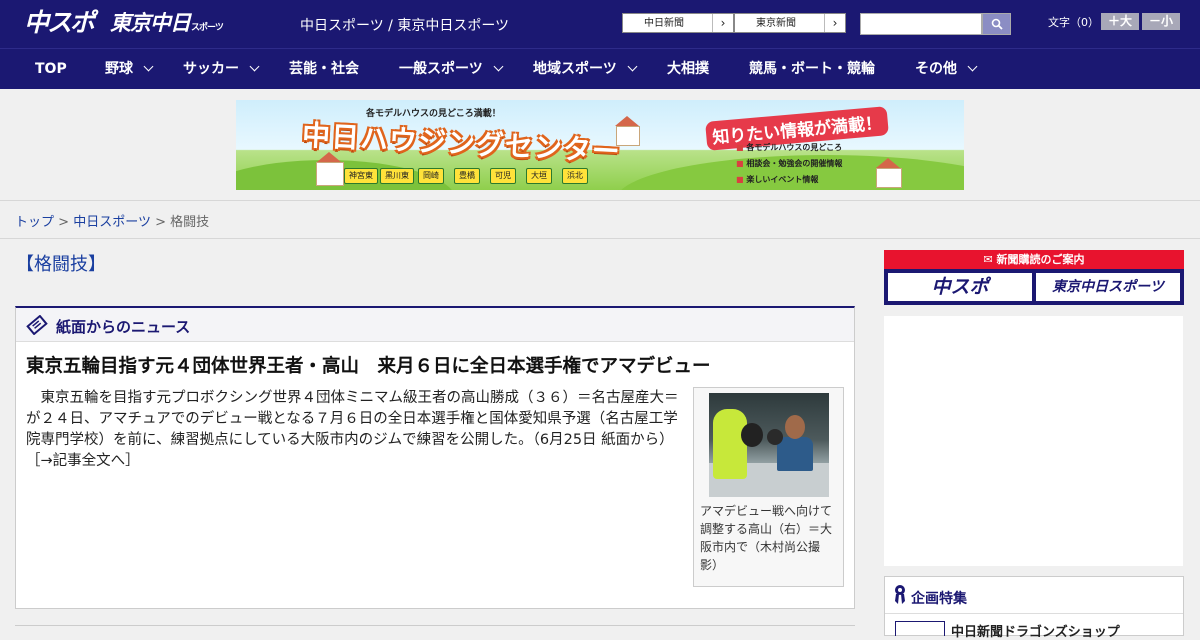 The width and height of the screenshot is (1200, 640). What do you see at coordinates (431, 176) in the screenshot?
I see `banner-tag: 岡崎` at bounding box center [431, 176].